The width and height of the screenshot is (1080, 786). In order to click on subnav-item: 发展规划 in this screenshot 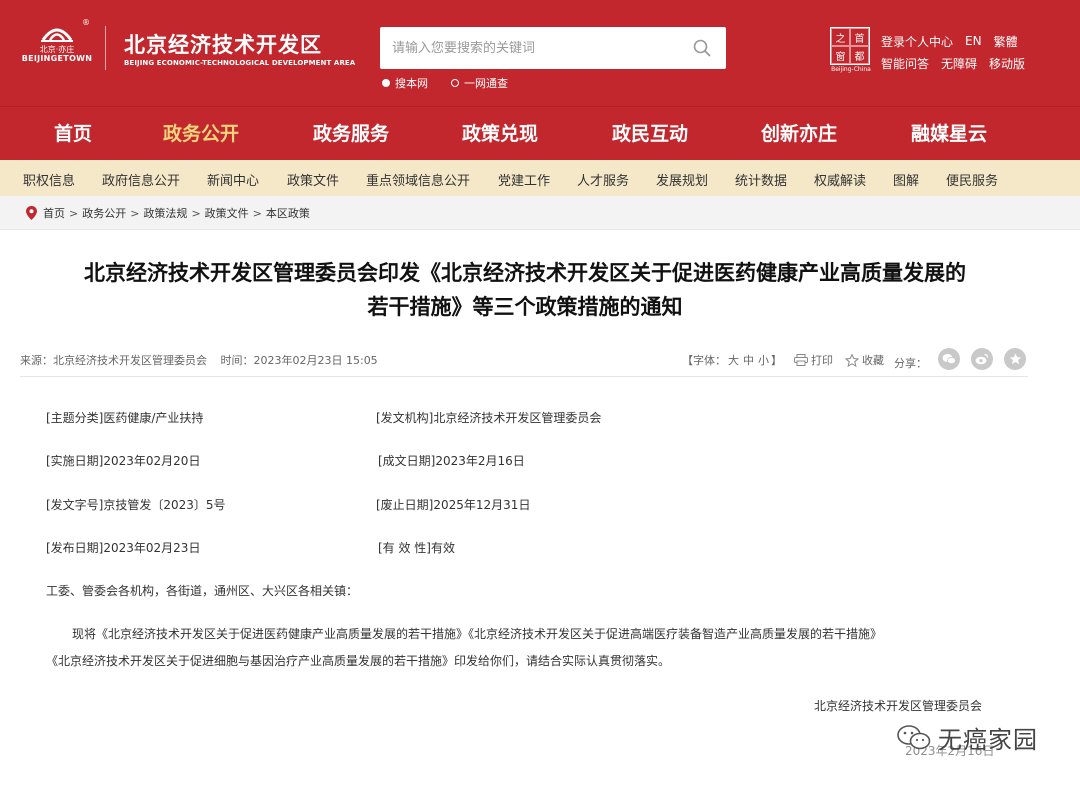, I will do `click(682, 179)`.